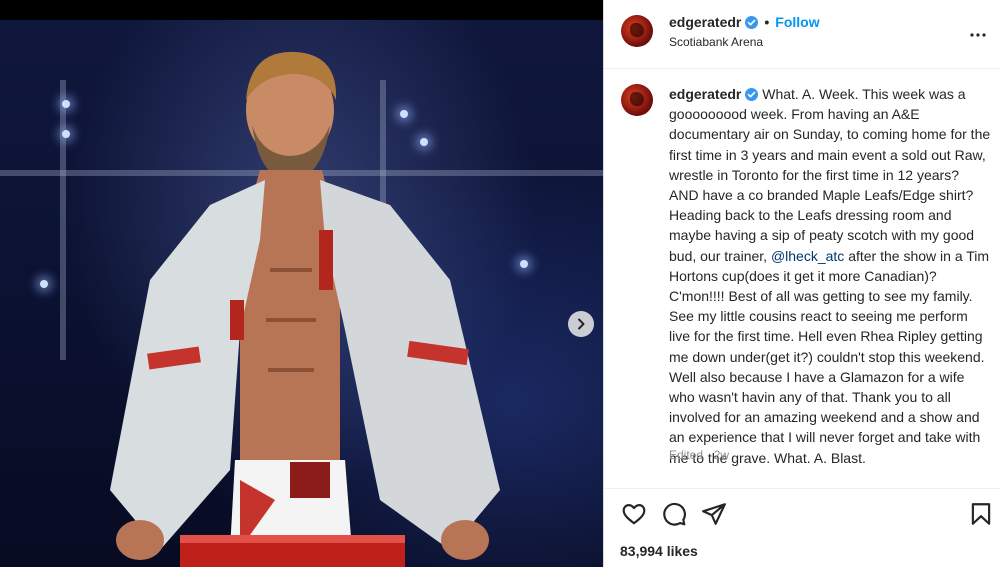 The image size is (1000, 567). Describe the element at coordinates (807, 256) in the screenshot. I see `mention-link: @lheck_atc` at that location.